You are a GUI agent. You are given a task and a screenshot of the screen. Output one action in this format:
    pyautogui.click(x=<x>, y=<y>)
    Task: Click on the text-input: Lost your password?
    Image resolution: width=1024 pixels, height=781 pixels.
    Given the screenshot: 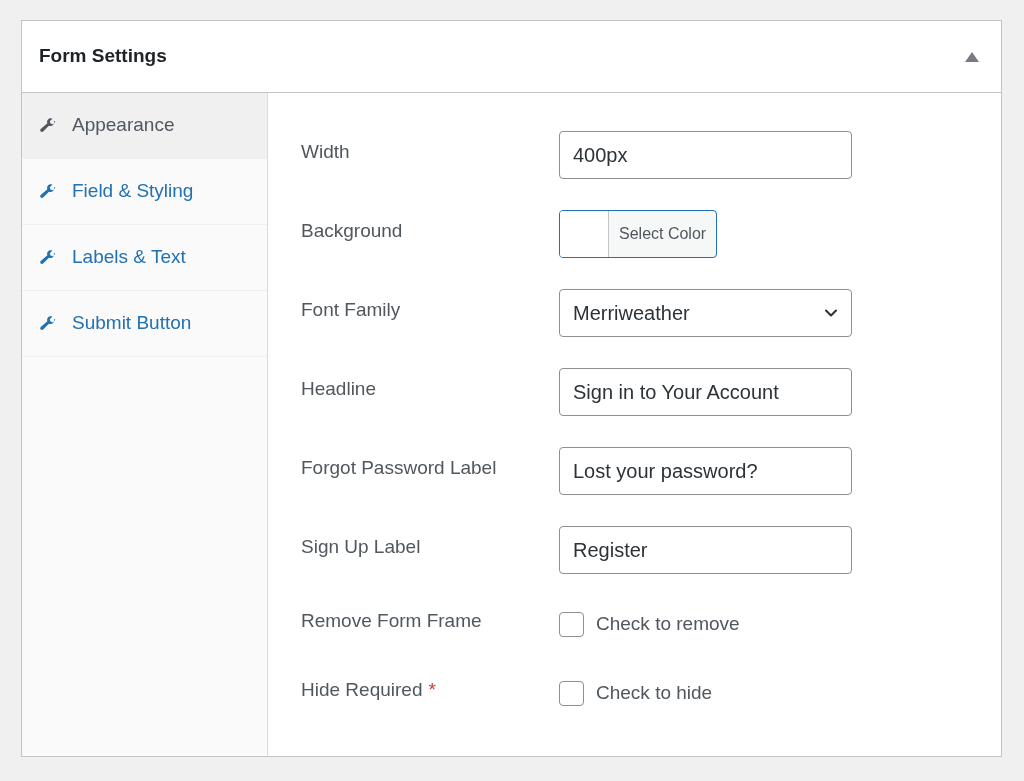 What is the action you would take?
    pyautogui.click(x=705, y=471)
    